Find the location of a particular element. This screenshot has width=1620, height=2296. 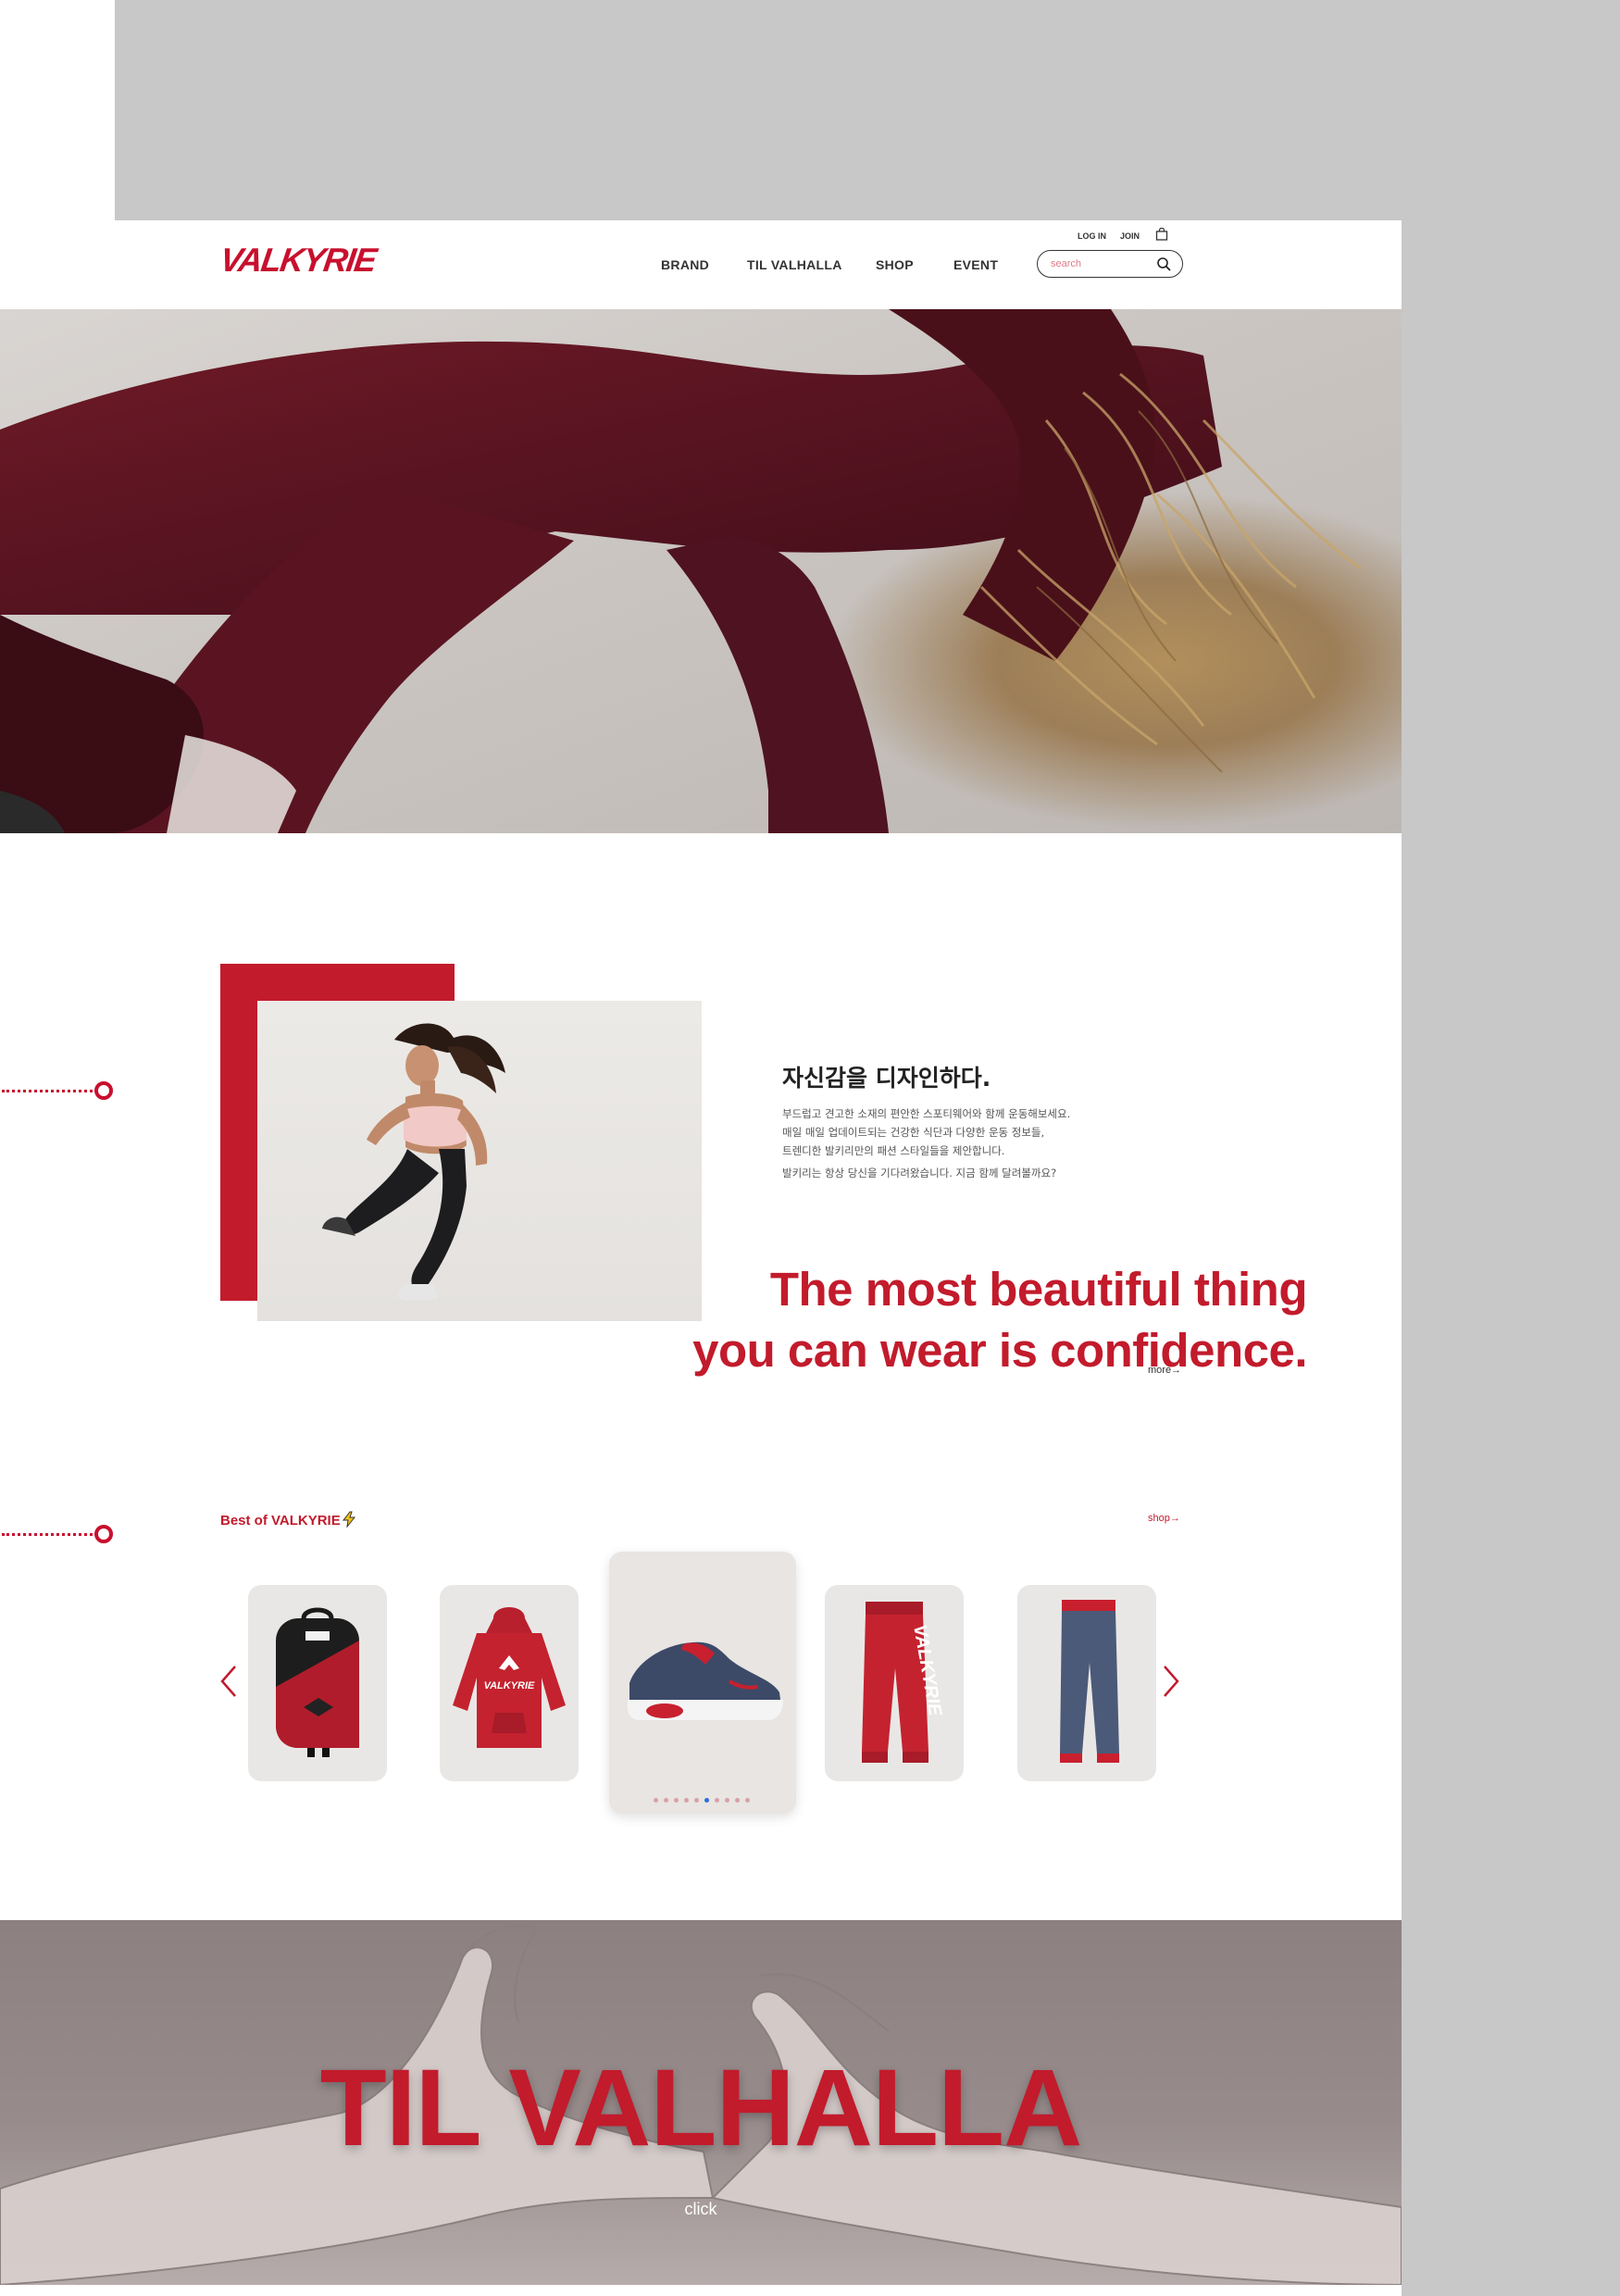

background-frame-top is located at coordinates (867, 110).